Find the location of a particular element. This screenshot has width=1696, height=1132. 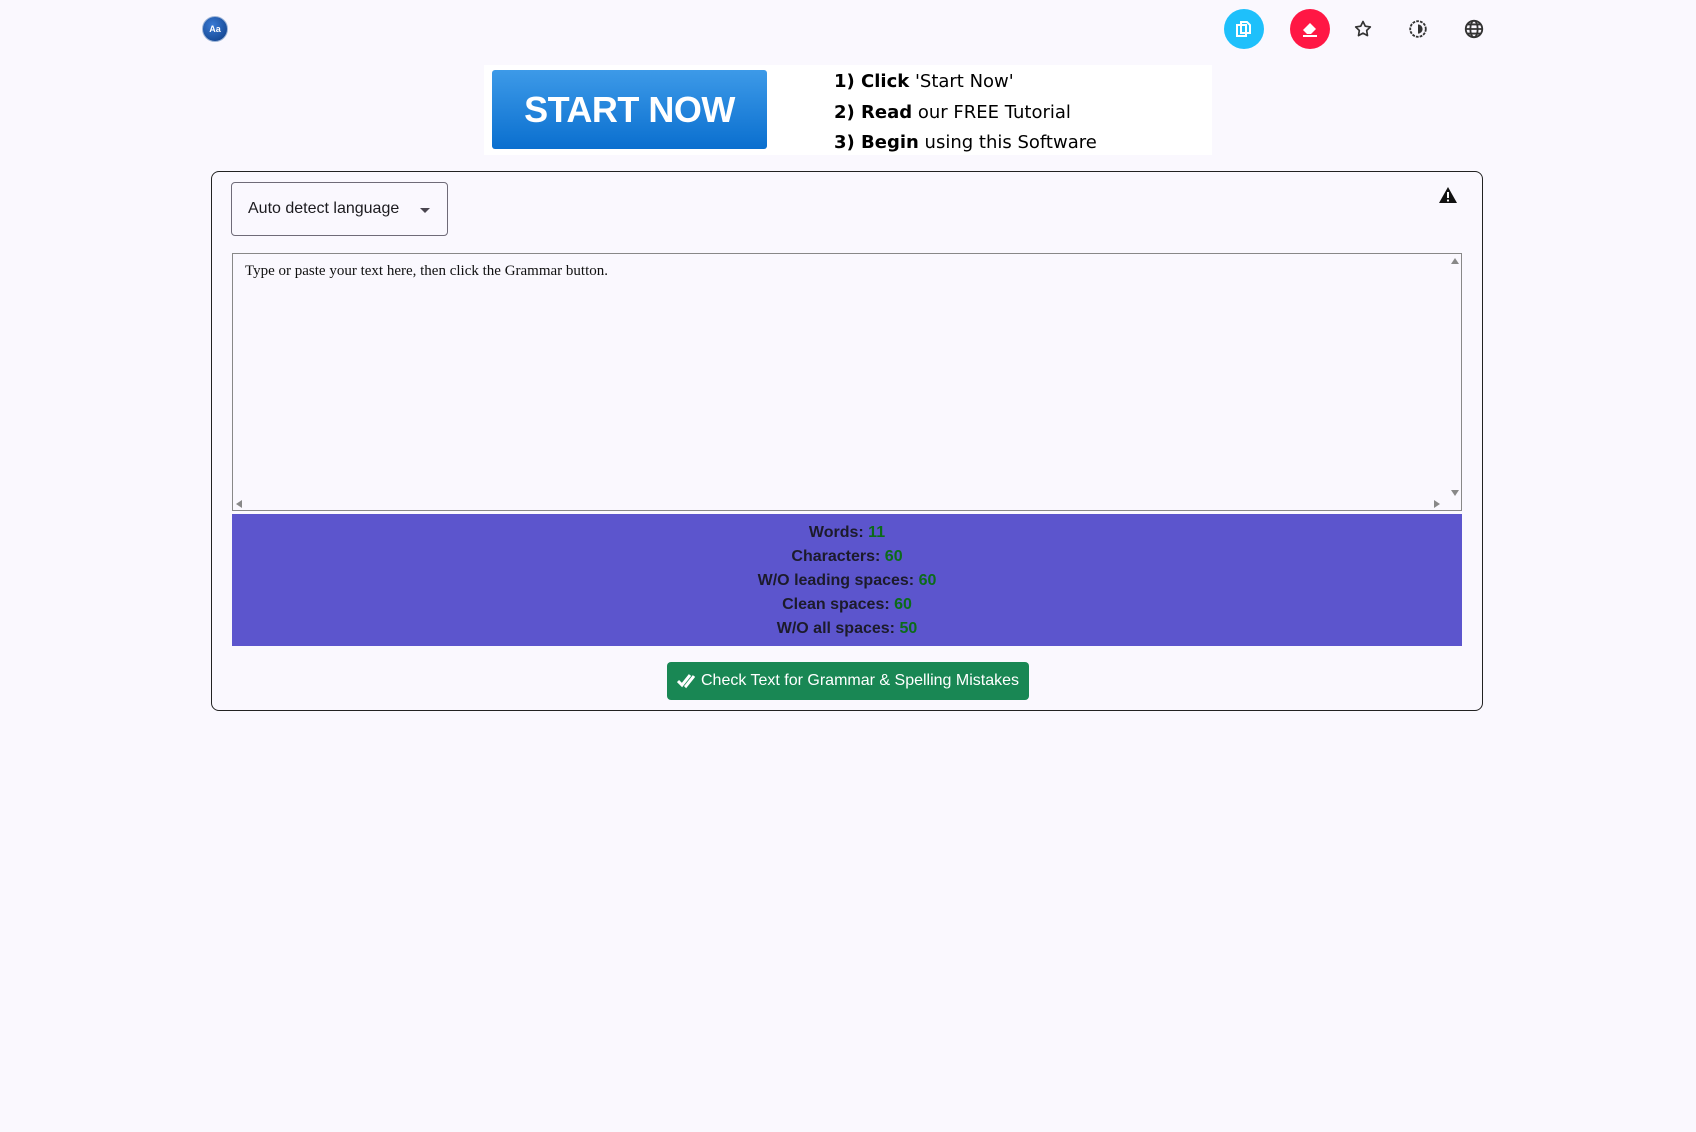

stat-clean-spaces: Clean spaces: 60 is located at coordinates (847, 604).